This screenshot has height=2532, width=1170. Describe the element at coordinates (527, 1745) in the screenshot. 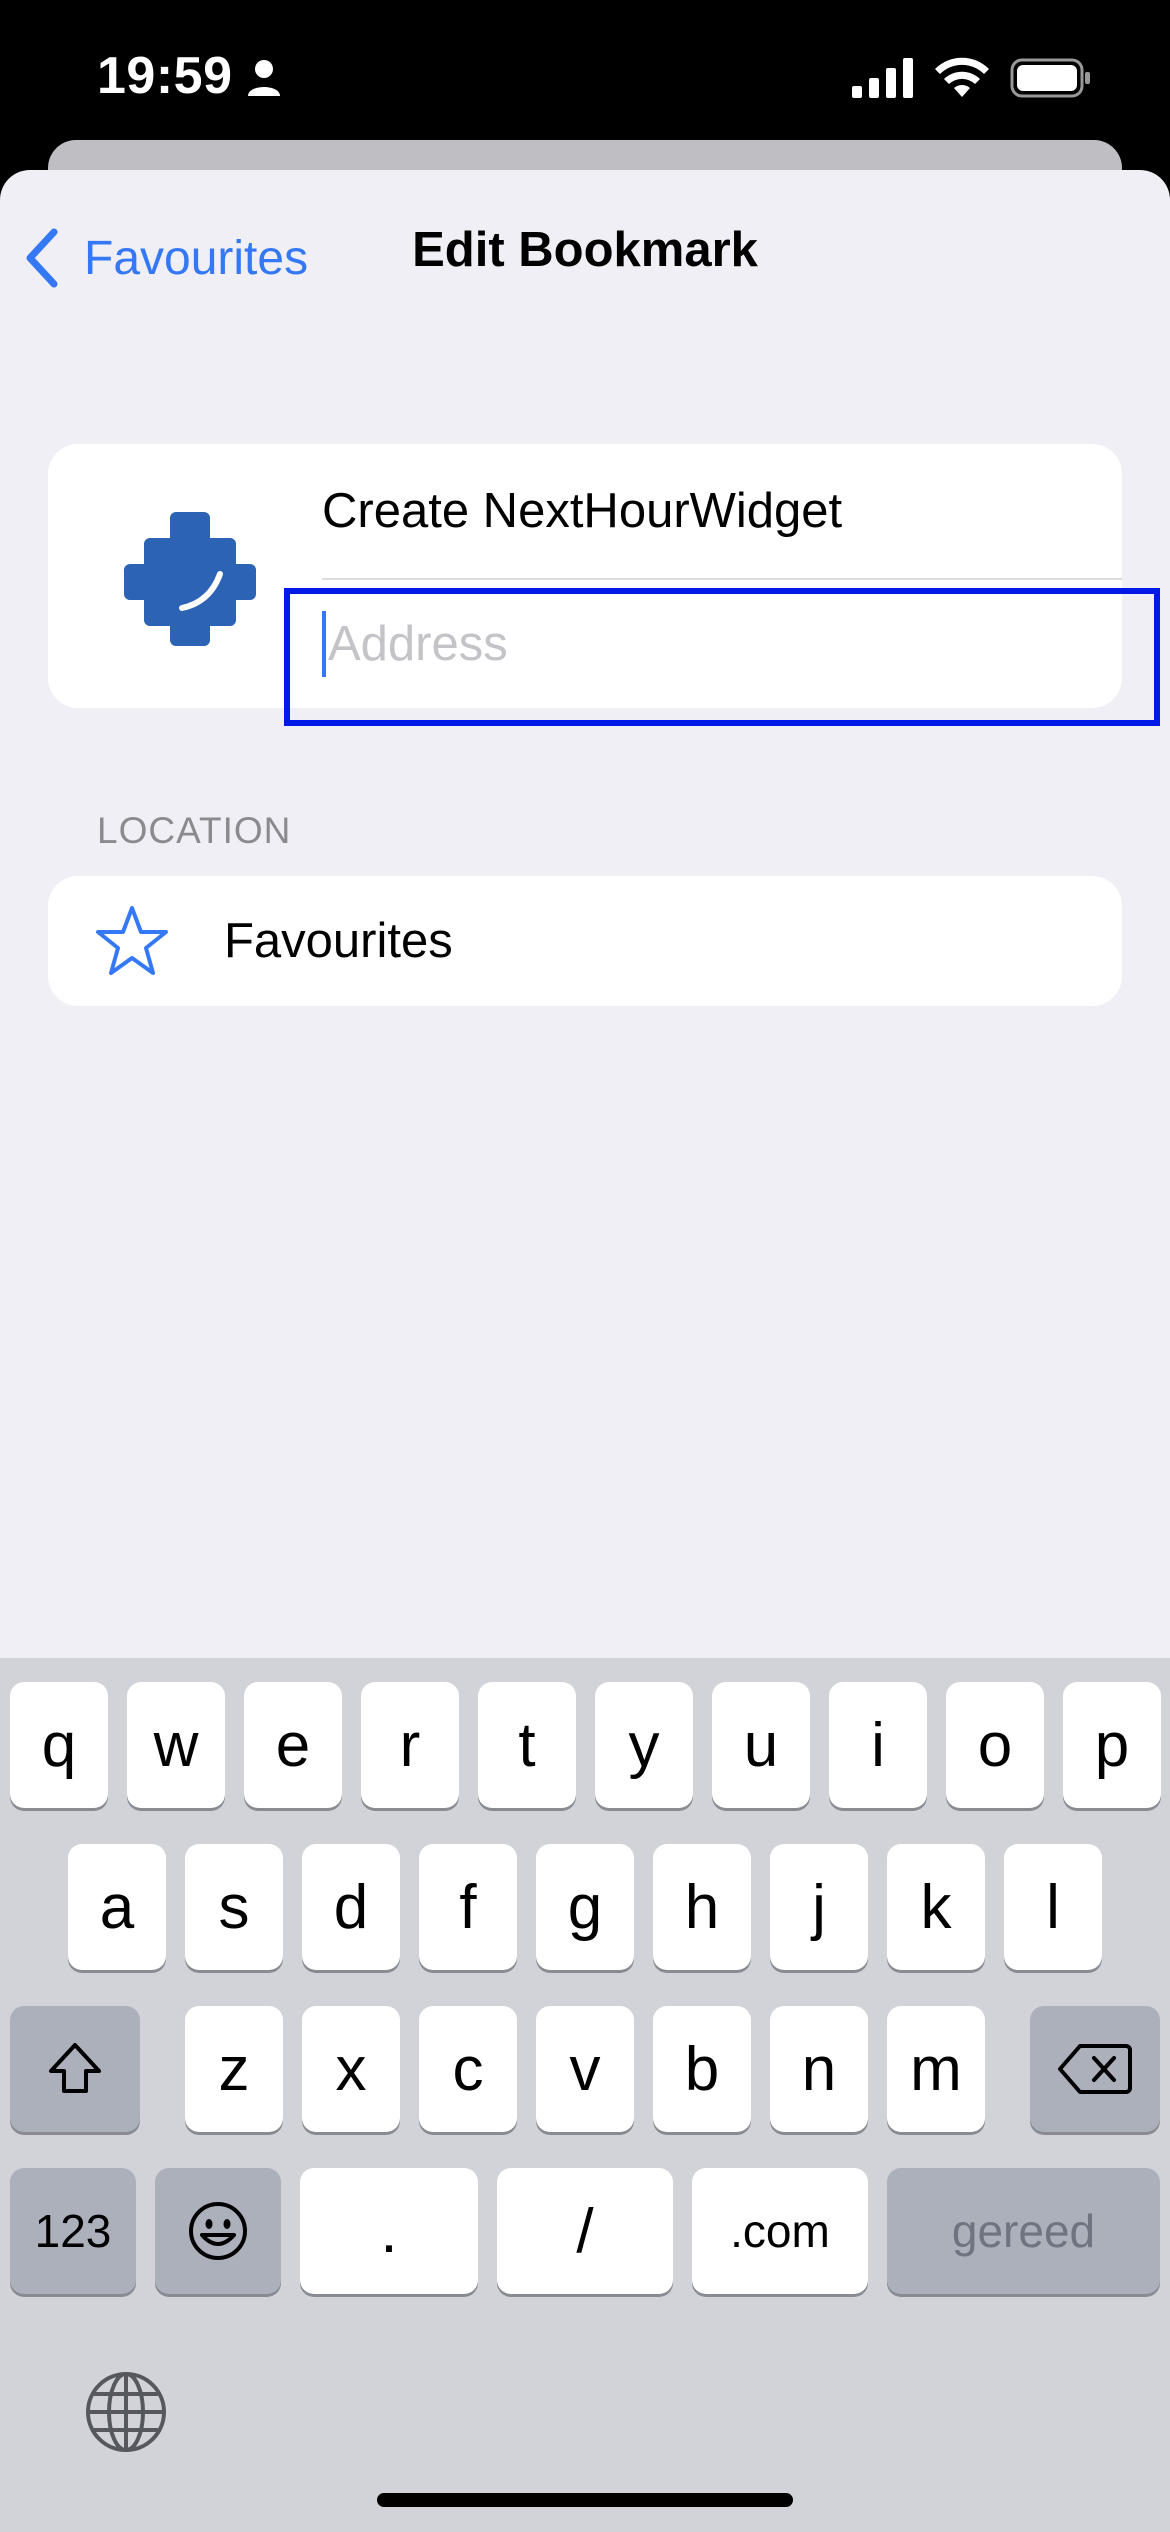

I see `key-t: t` at that location.